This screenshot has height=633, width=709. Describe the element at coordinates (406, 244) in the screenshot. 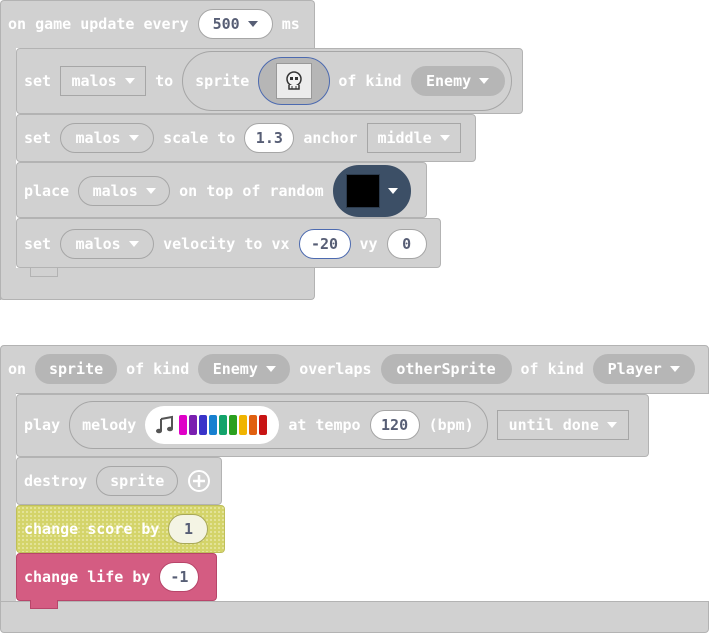

I see `vy-input: 0` at that location.